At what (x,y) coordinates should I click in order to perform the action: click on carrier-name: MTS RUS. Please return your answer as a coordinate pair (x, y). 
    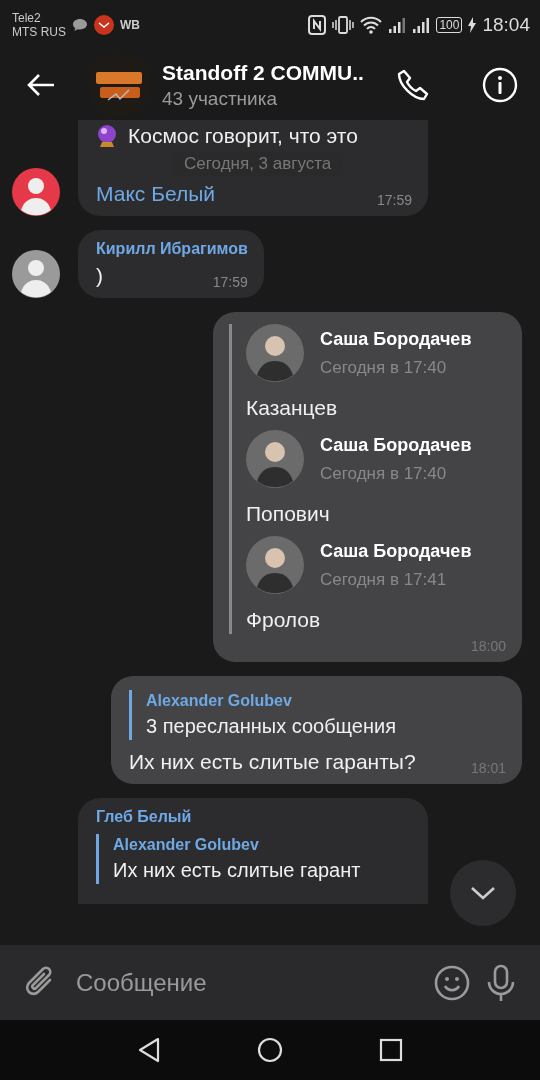
    Looking at the image, I should click on (39, 32).